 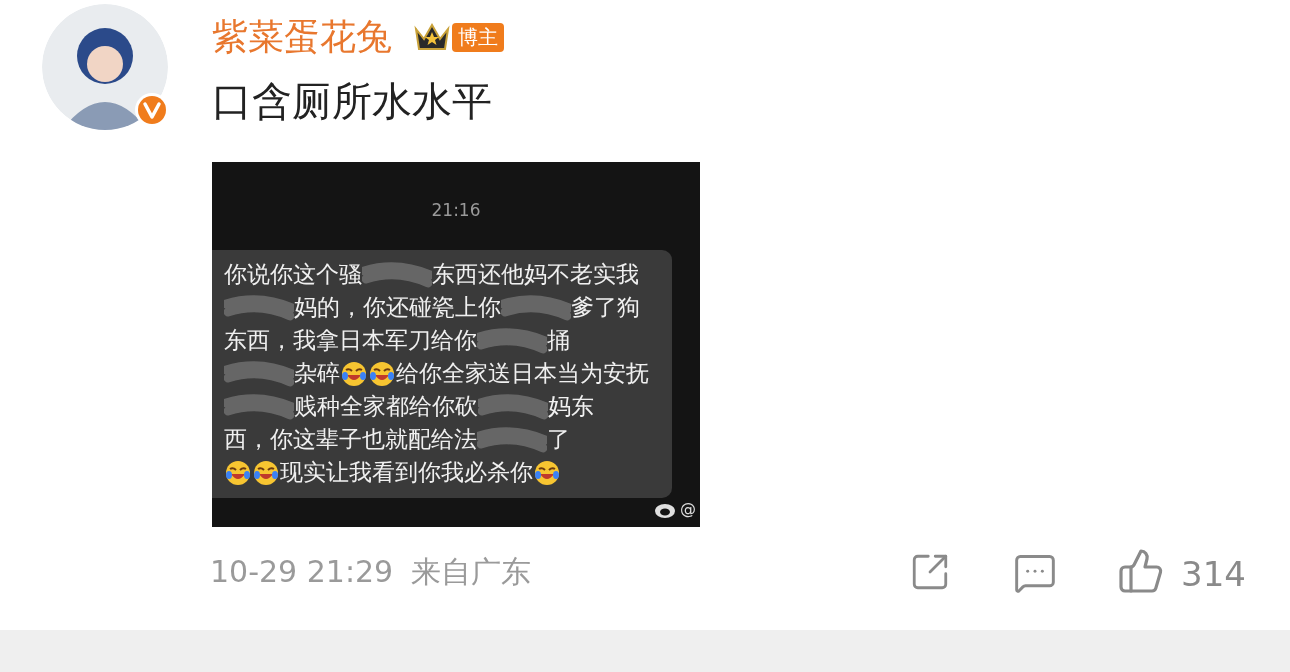 What do you see at coordinates (605, 307) in the screenshot?
I see `message-text: 爹了狗` at bounding box center [605, 307].